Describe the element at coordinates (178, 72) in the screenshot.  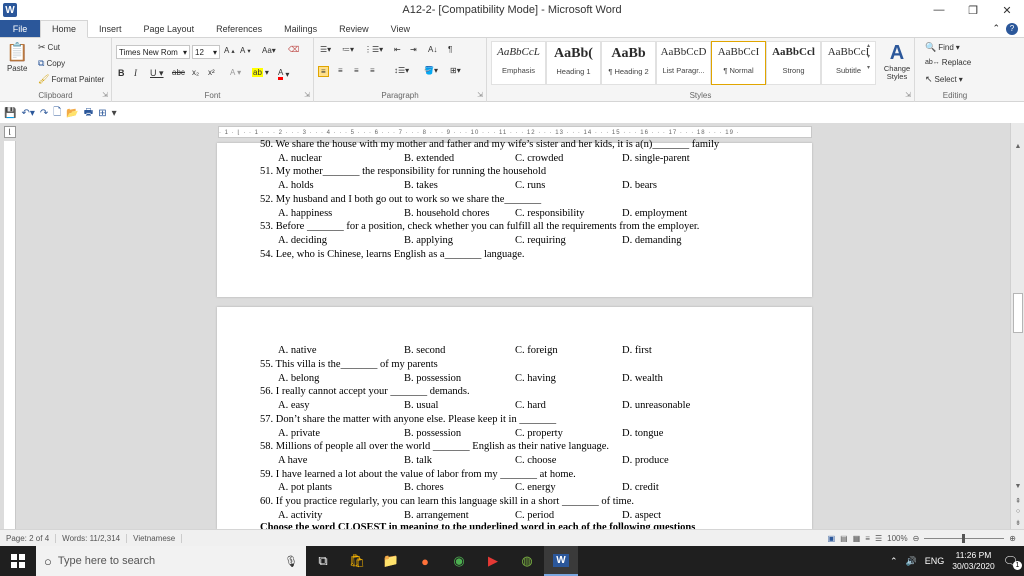
I see `strikethrough-button: abc` at that location.